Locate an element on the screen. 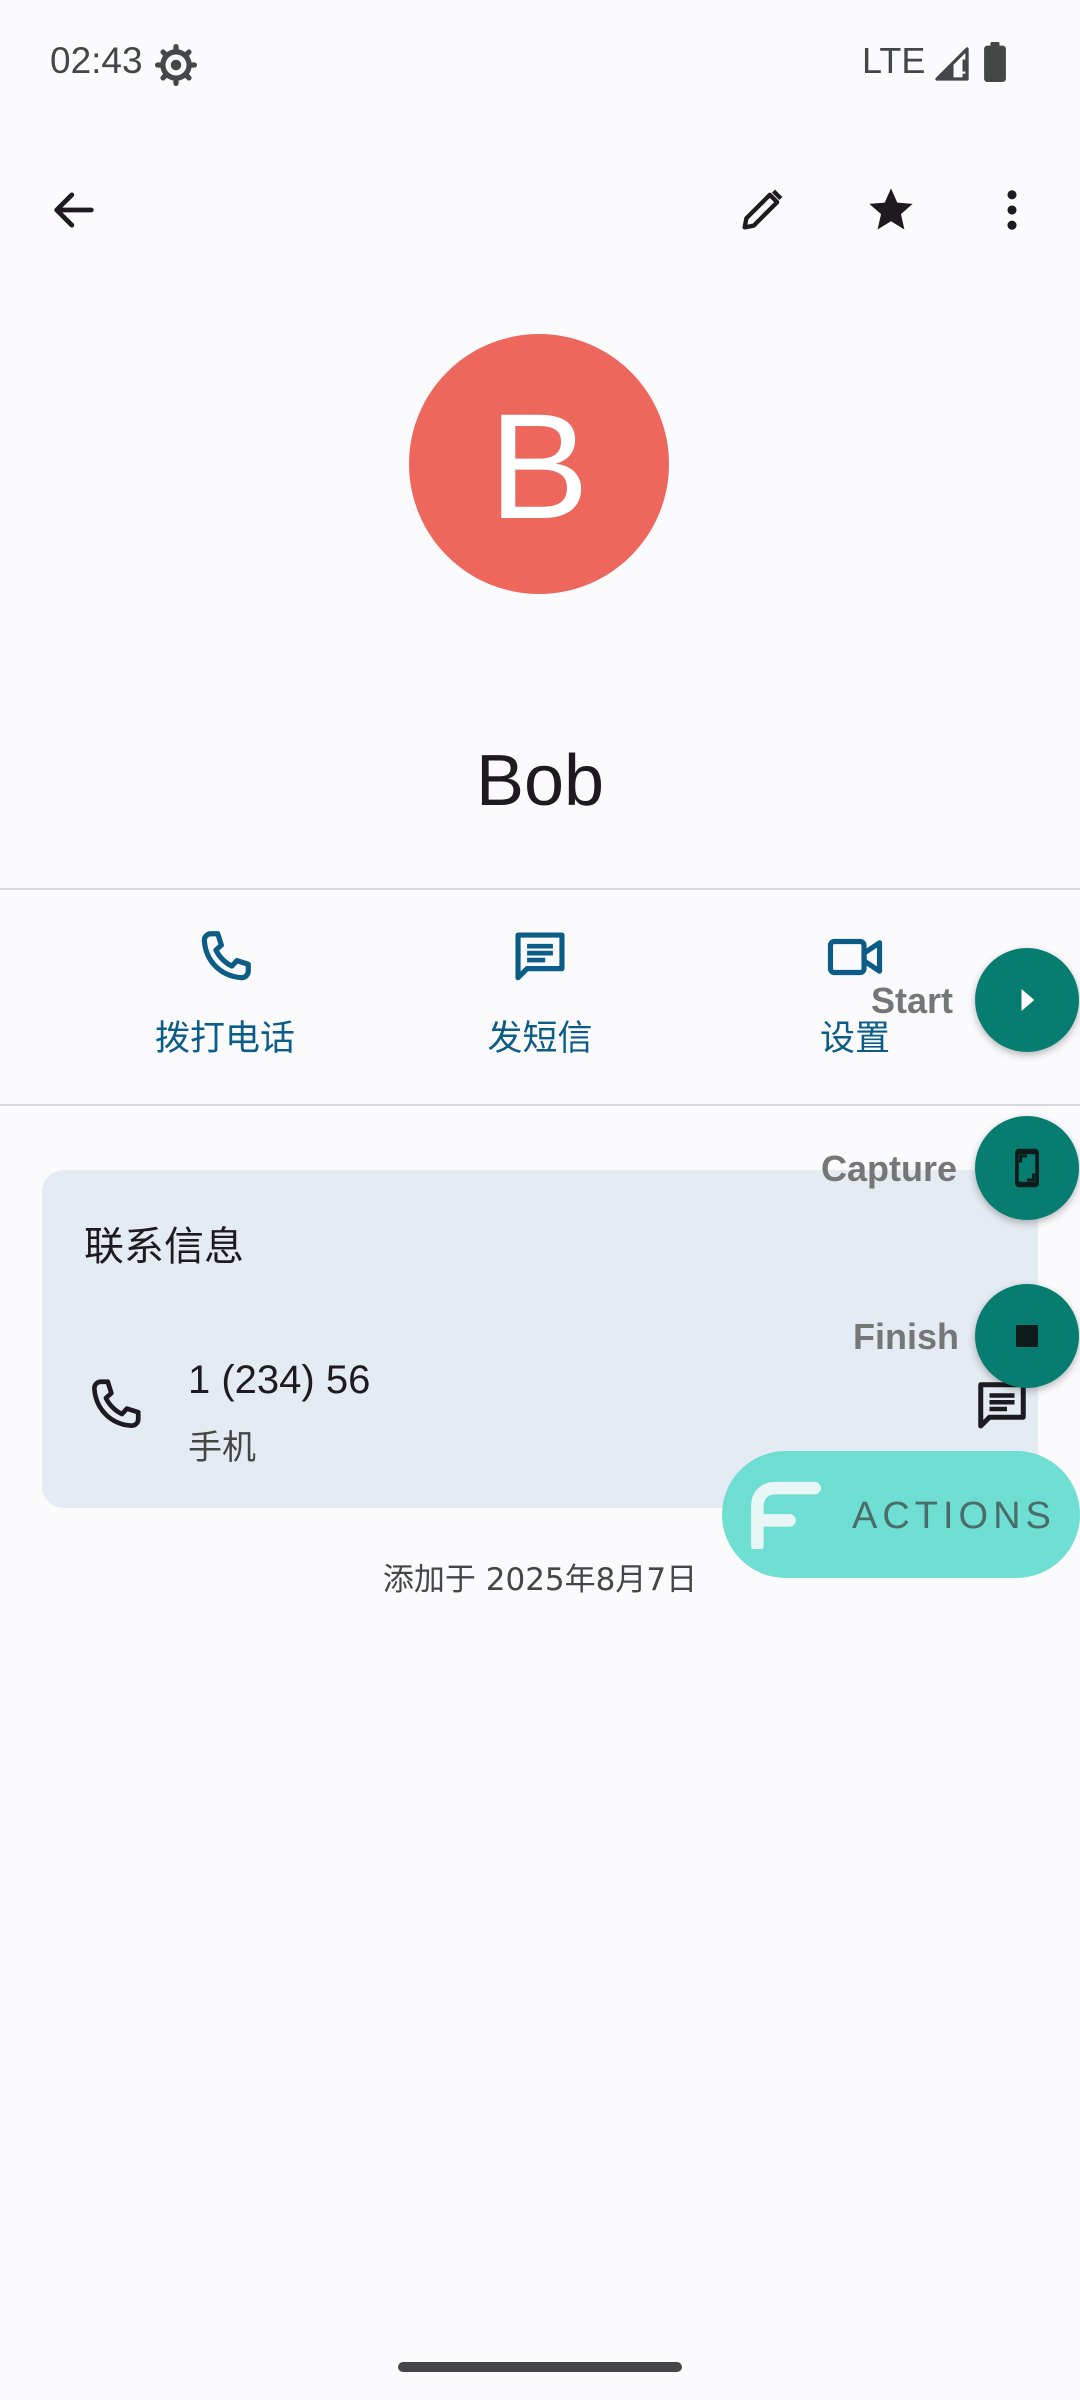 The height and width of the screenshot is (2400, 1080). home-indicator is located at coordinates (540, 2367).